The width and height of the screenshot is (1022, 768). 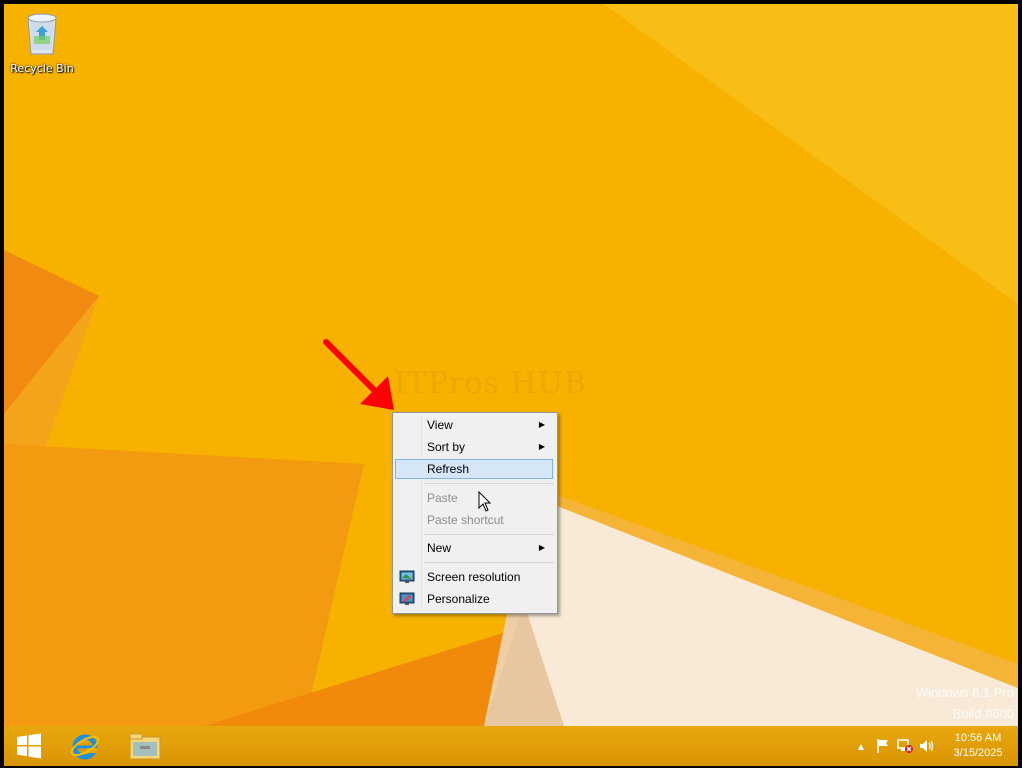 I want to click on clock: 10:56 AM 3/15/2025, so click(x=978, y=746).